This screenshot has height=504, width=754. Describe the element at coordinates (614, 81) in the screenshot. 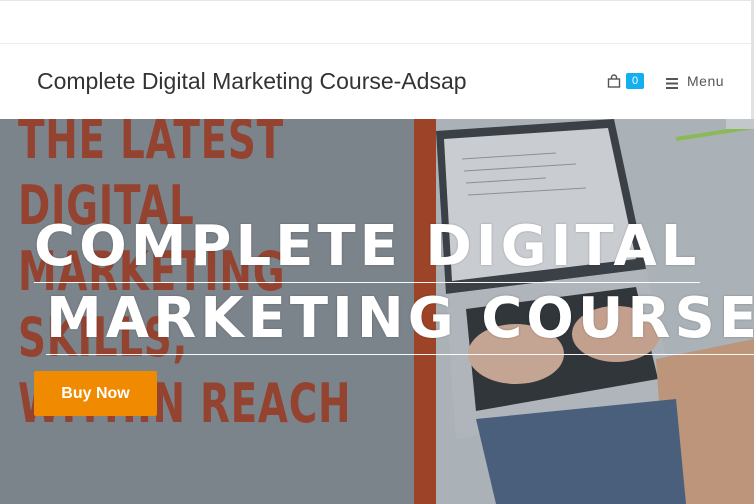

I see `shopping-bag-icon` at that location.